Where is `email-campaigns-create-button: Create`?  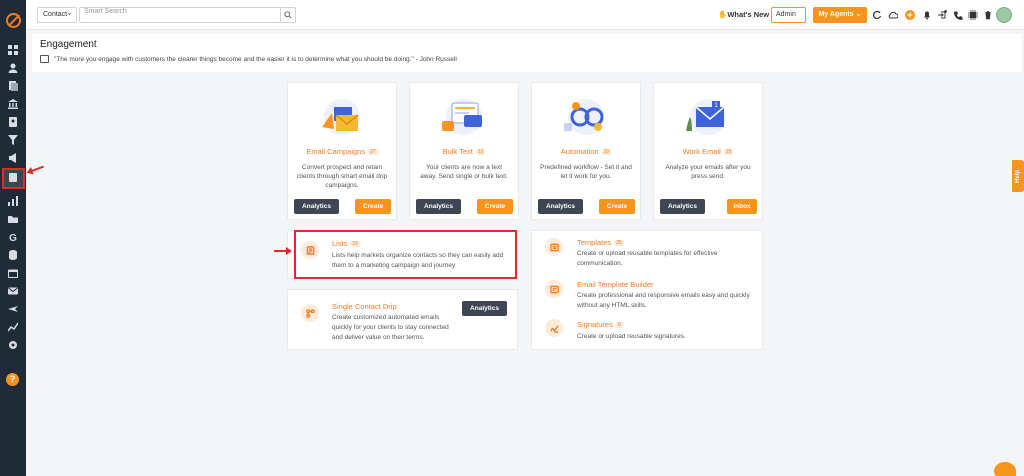
email-campaigns-create-button: Create is located at coordinates (373, 206).